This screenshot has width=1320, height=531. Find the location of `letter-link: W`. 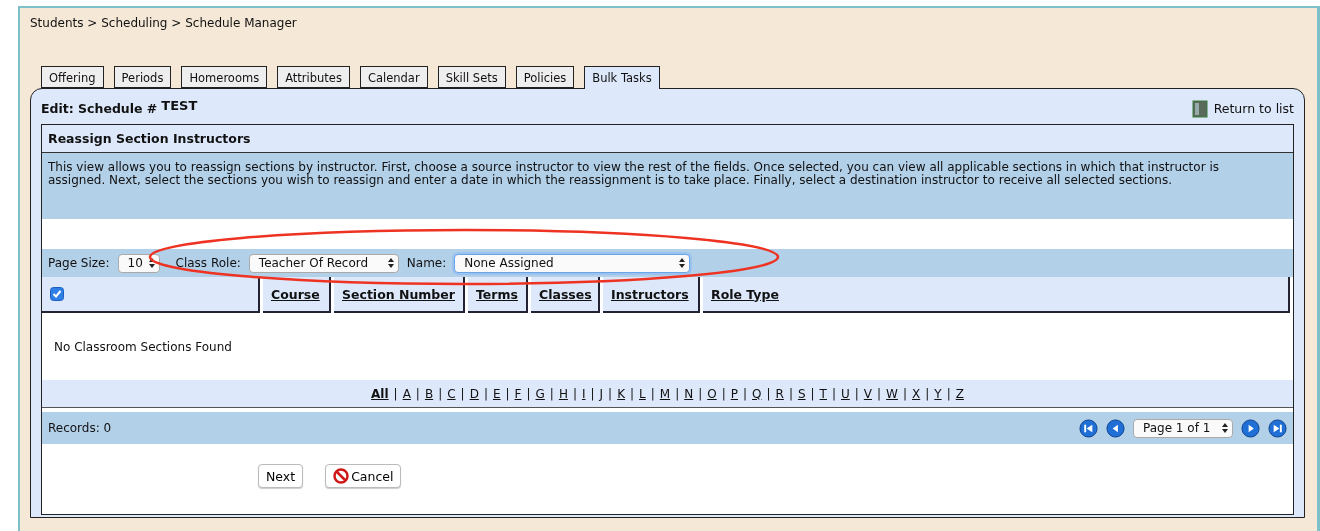

letter-link: W is located at coordinates (892, 393).